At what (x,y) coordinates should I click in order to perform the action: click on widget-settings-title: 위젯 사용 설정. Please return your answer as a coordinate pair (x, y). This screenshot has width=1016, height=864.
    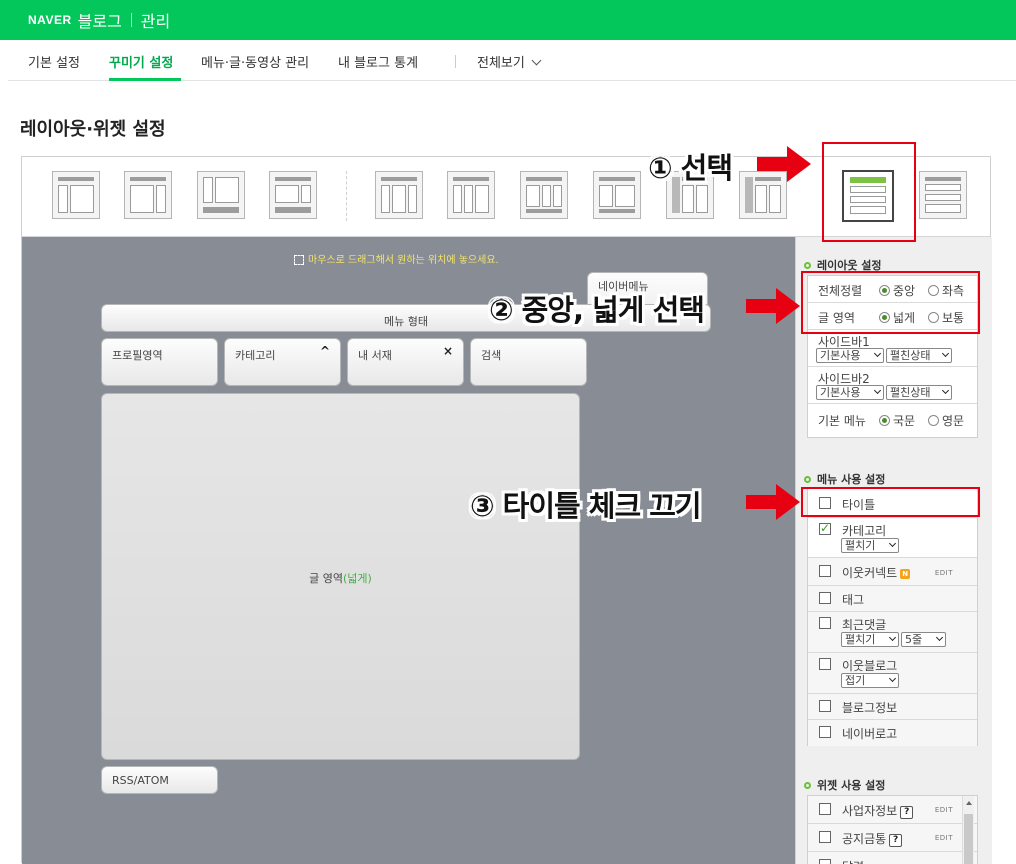
    Looking at the image, I should click on (844, 785).